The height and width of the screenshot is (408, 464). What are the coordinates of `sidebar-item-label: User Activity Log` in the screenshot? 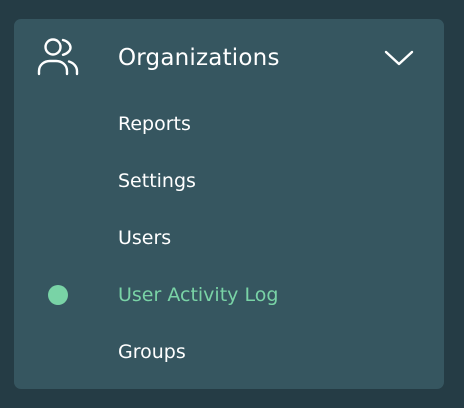 It's located at (198, 295).